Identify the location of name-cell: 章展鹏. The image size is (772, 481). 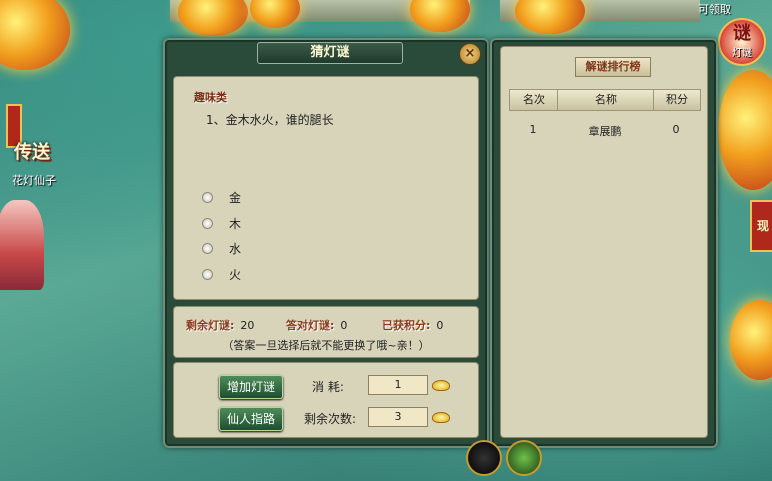
(605, 131).